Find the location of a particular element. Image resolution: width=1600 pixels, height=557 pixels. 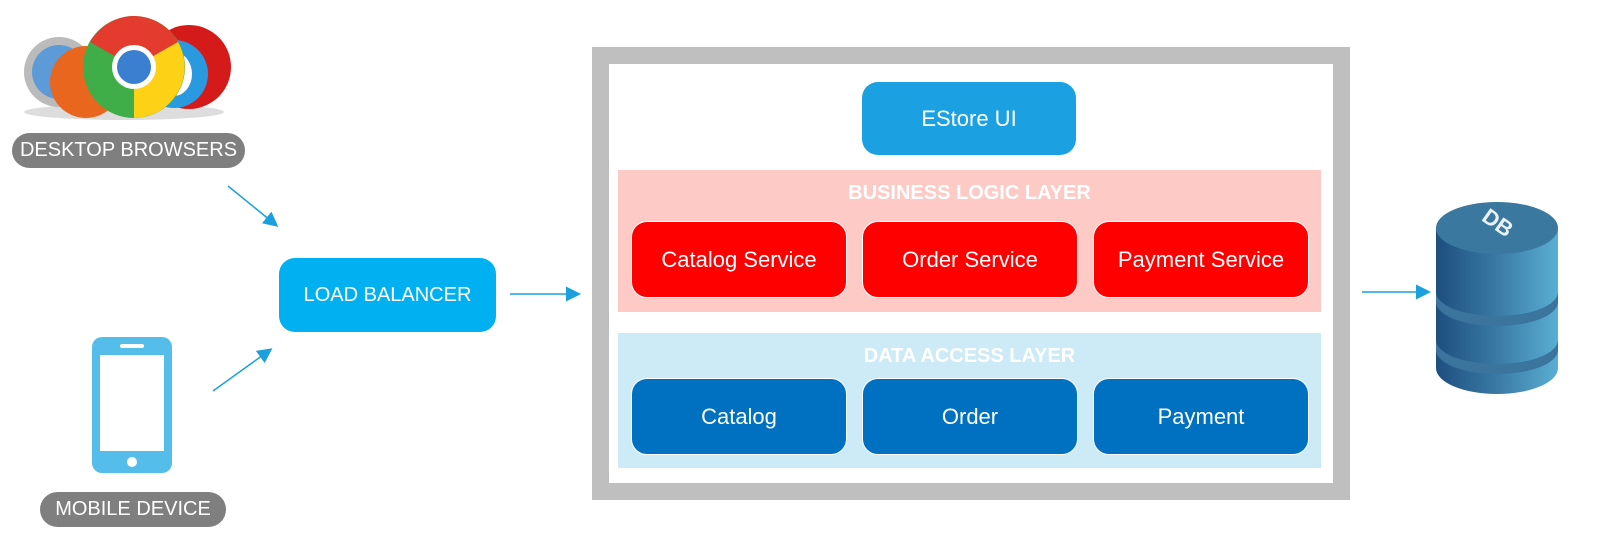

arrow-desktop-to-lb is located at coordinates (253, 206).